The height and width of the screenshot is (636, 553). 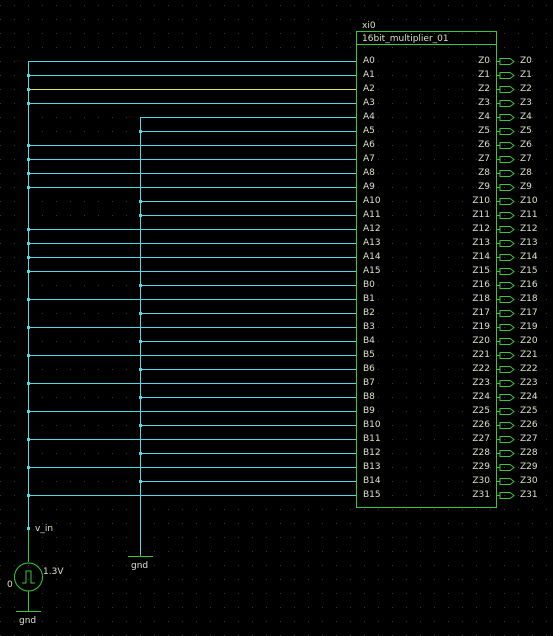 What do you see at coordinates (529, 201) in the screenshot?
I see `output-net-label: Z10` at bounding box center [529, 201].